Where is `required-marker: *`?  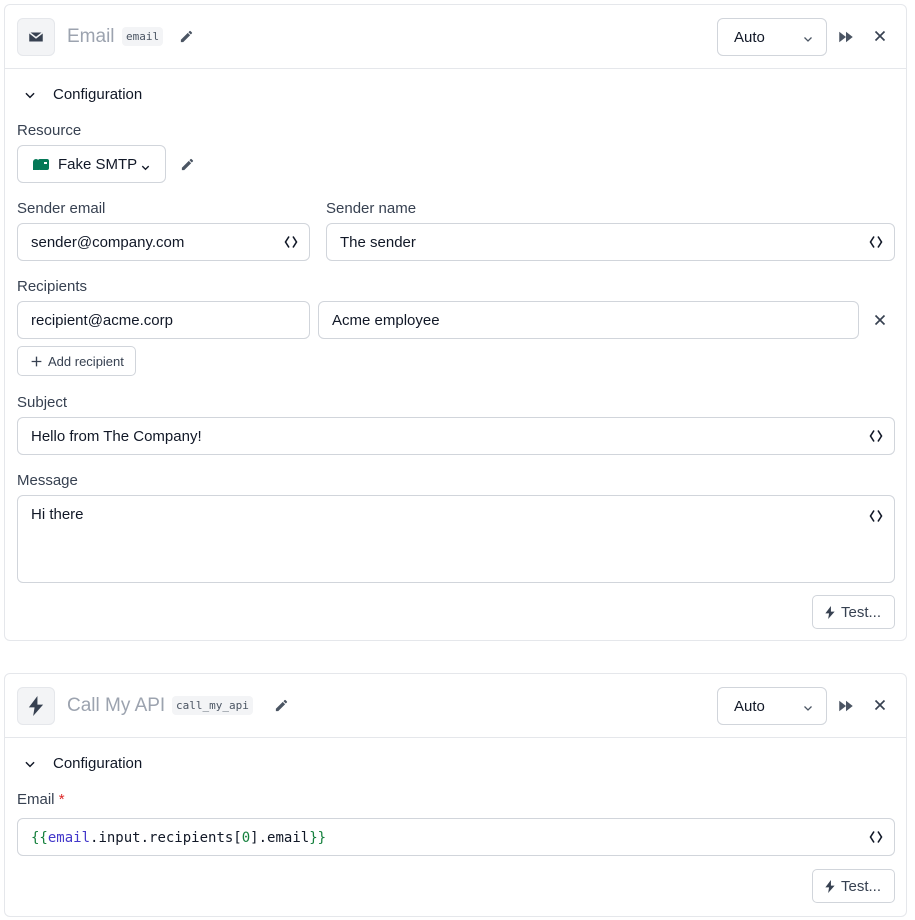 required-marker: * is located at coordinates (61, 799).